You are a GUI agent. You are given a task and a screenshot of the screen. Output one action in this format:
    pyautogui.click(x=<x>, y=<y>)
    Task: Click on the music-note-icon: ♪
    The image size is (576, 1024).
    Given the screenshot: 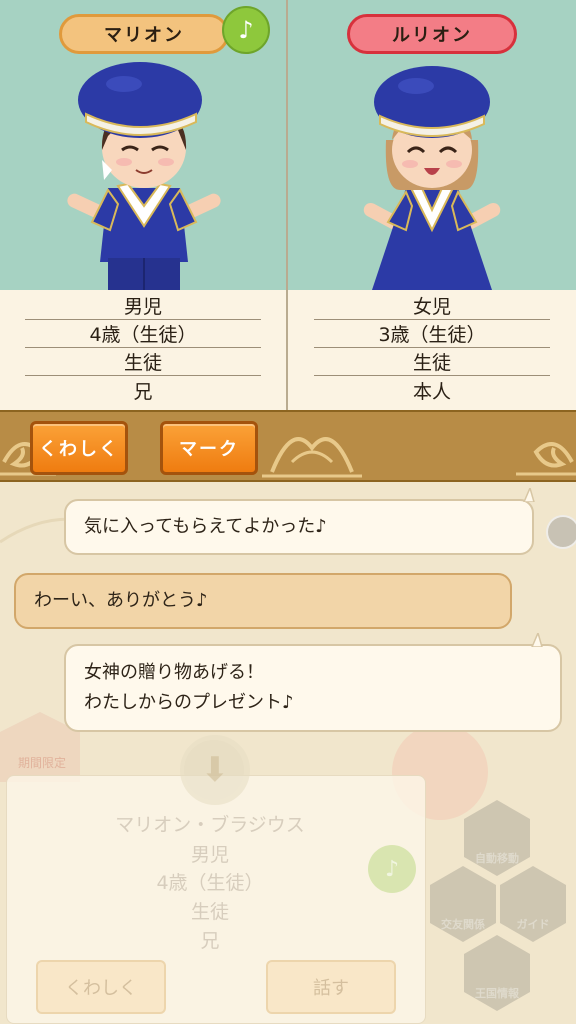 What is the action you would take?
    pyautogui.click(x=246, y=30)
    